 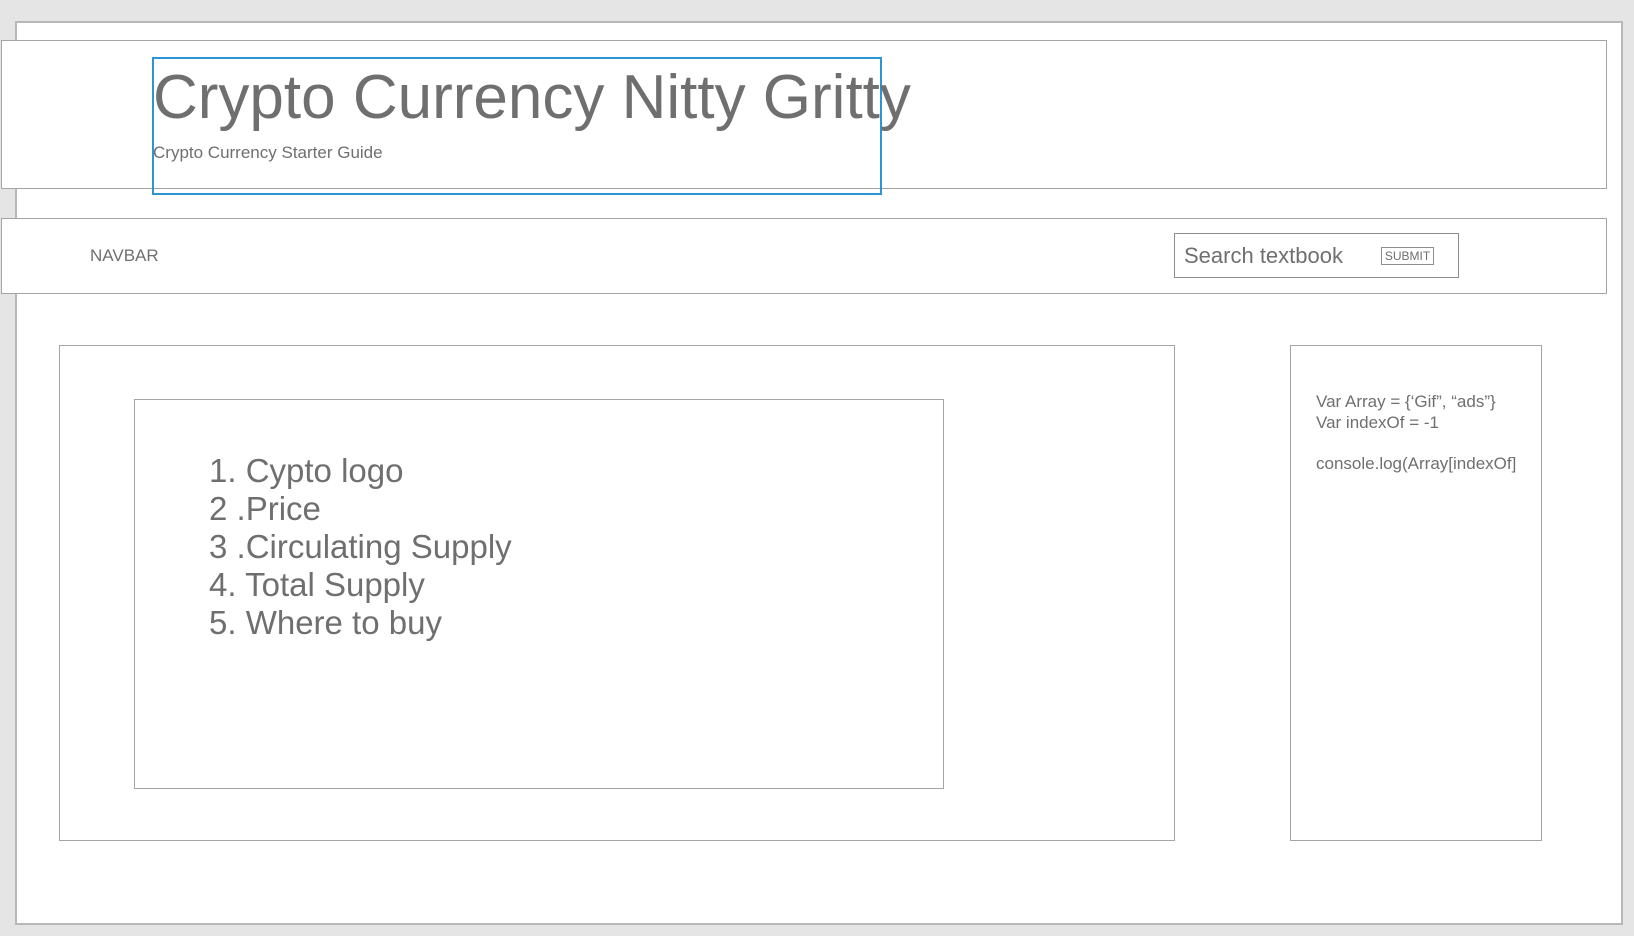 I want to click on navbar-label: NAVBAR, so click(x=124, y=255).